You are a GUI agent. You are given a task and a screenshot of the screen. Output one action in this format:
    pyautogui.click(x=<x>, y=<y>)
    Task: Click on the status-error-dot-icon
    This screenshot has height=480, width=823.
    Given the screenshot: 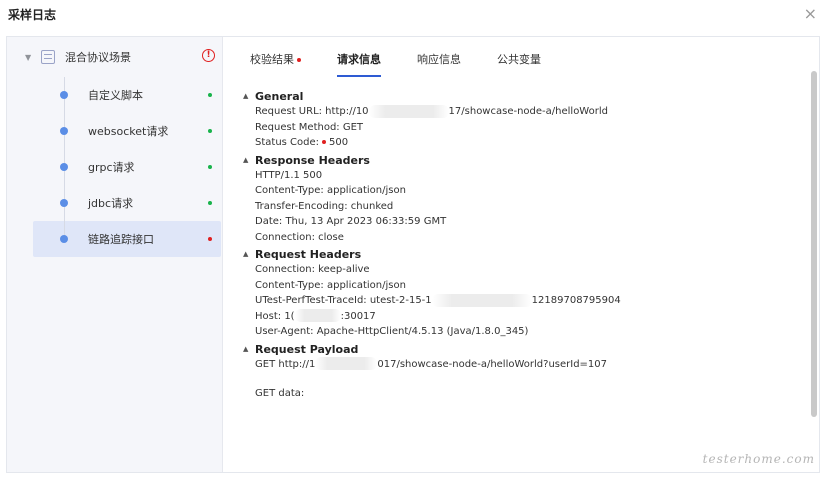 What is the action you would take?
    pyautogui.click(x=324, y=141)
    